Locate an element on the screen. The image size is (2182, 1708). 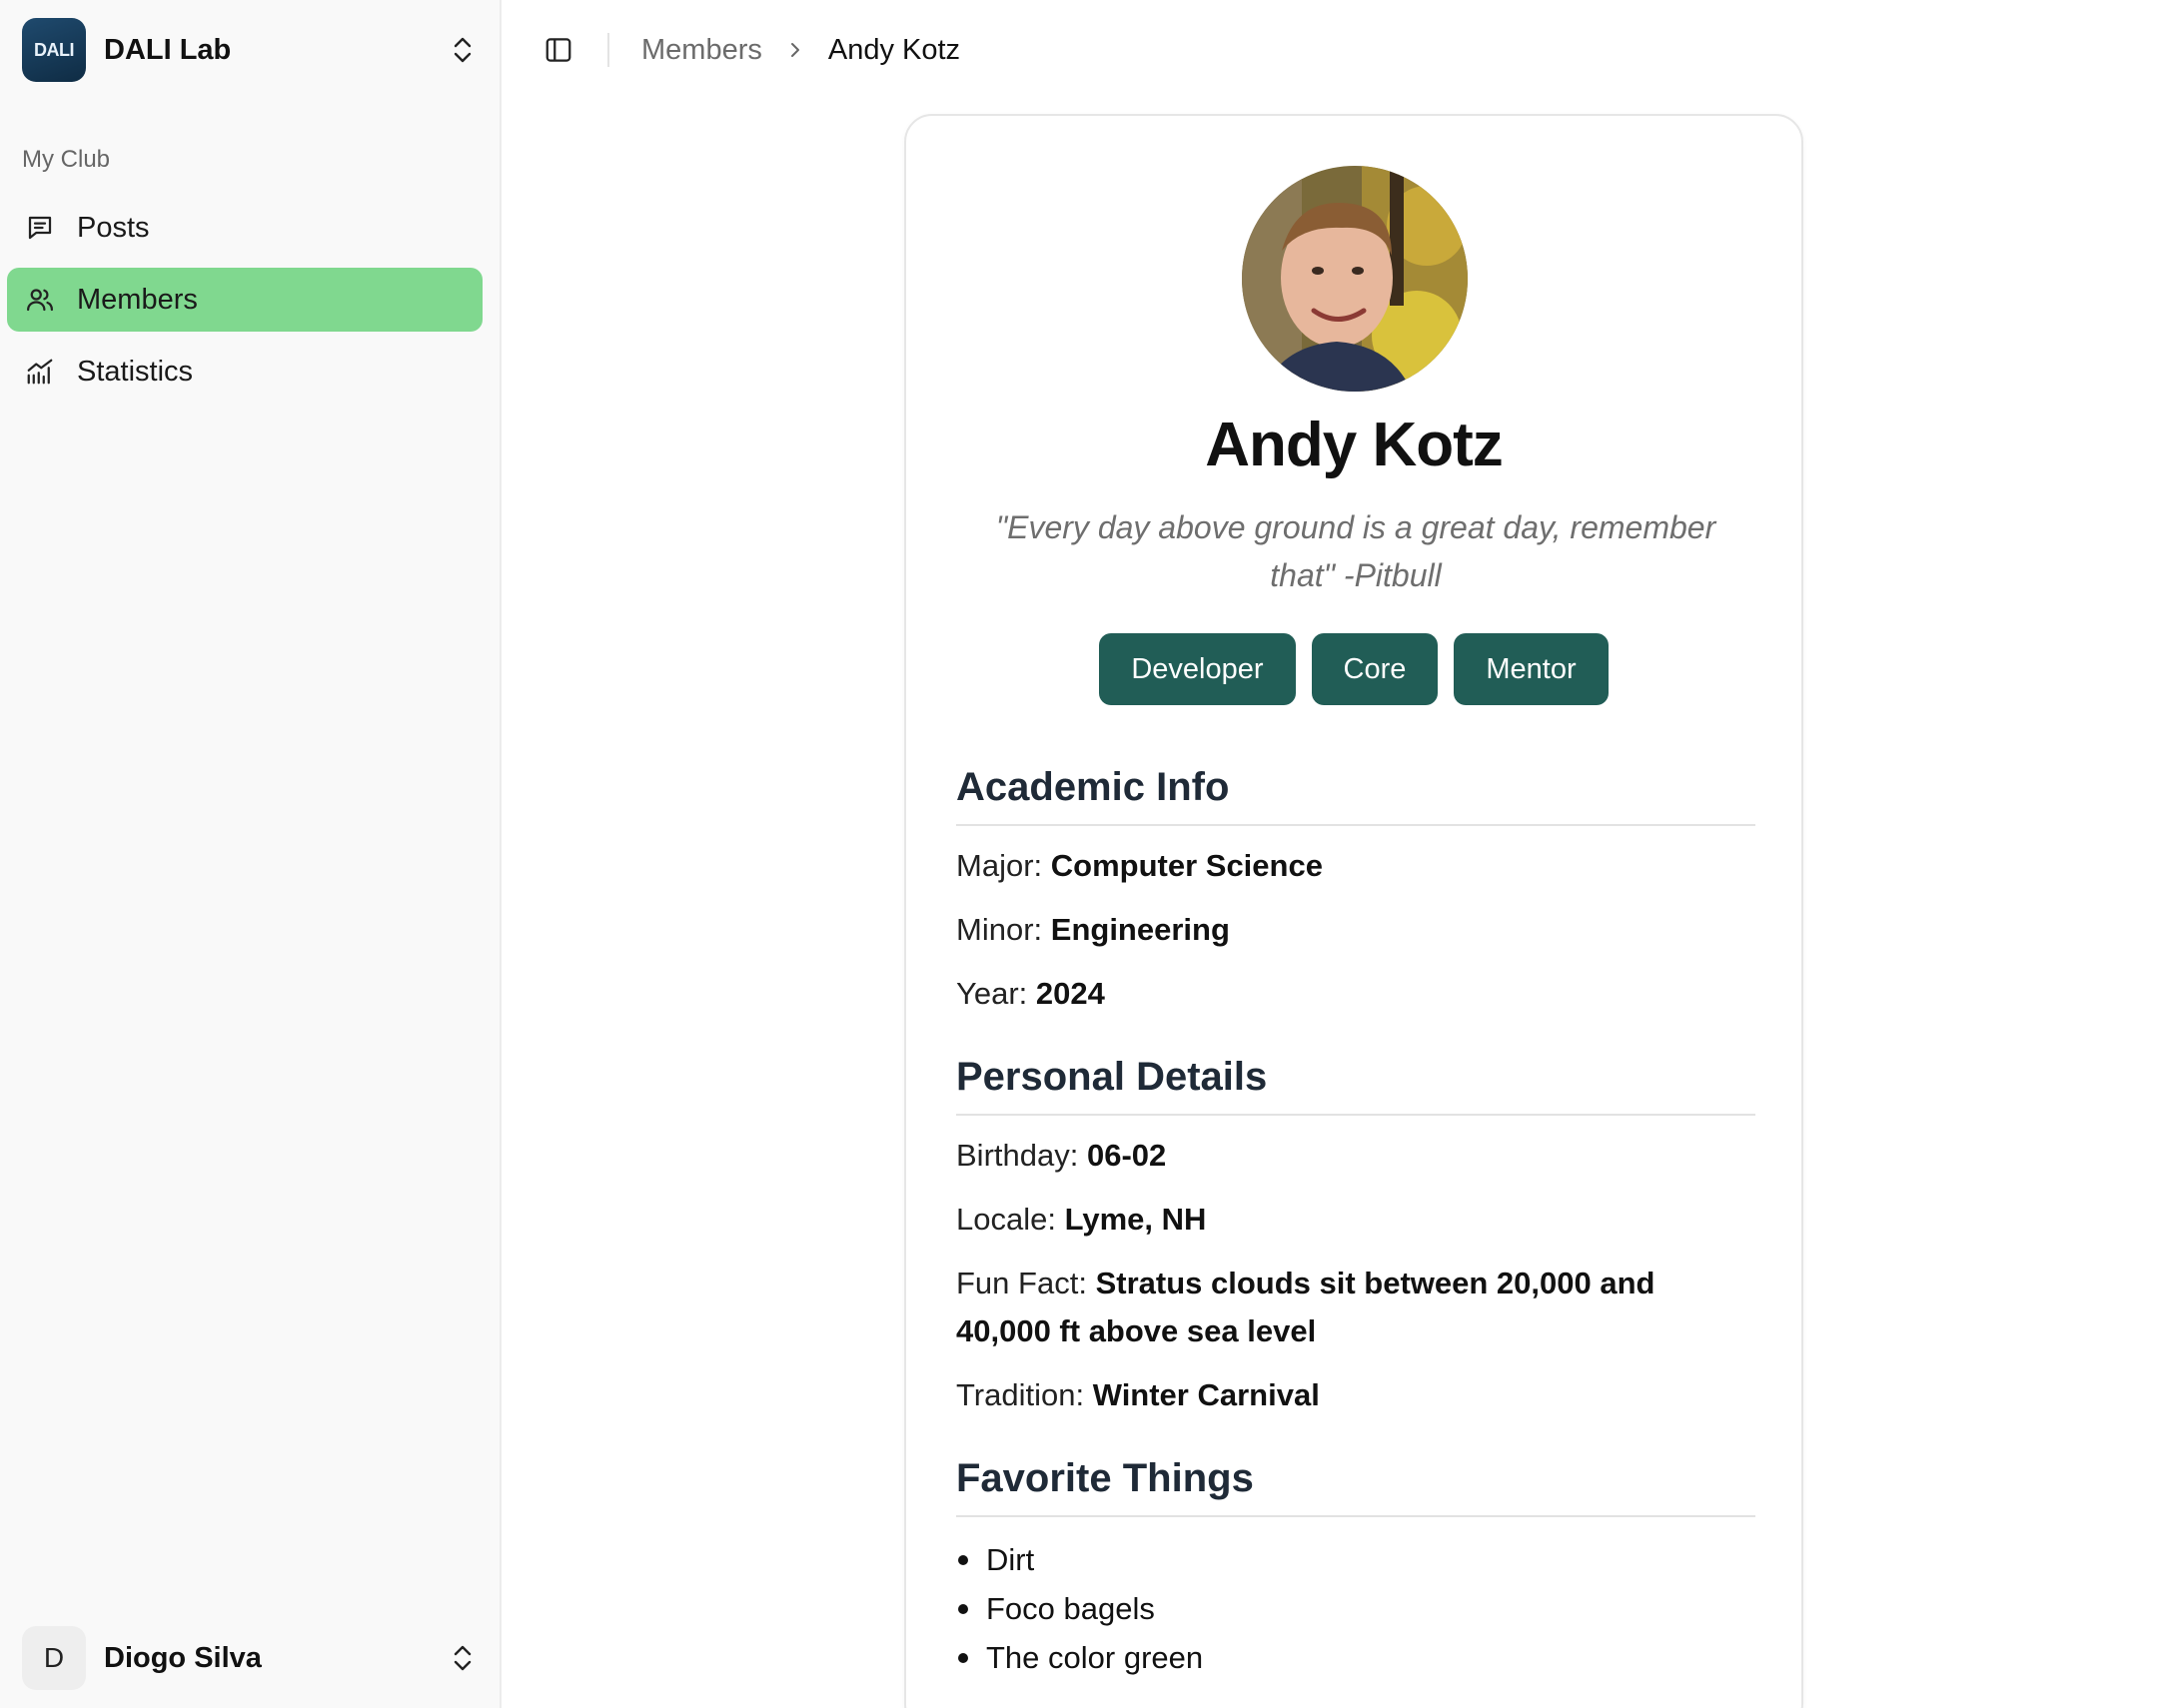
message-square-icon is located at coordinates (40, 228).